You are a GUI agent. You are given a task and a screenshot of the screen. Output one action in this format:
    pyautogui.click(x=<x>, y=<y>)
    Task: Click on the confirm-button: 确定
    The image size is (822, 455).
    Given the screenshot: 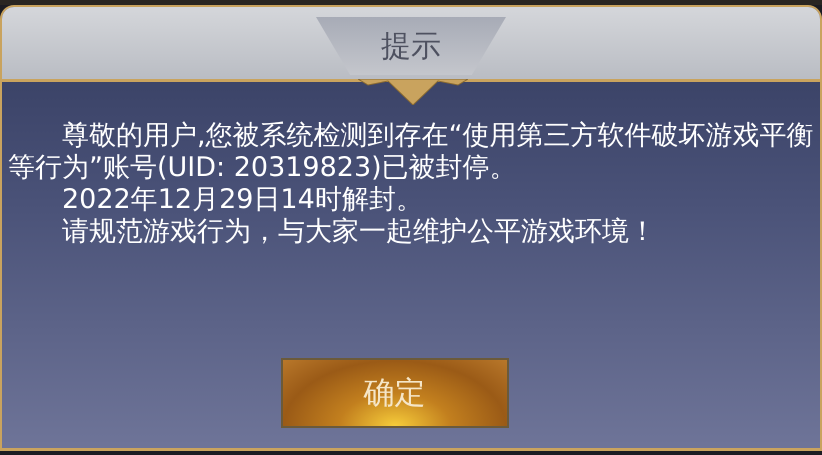 What is the action you would take?
    pyautogui.click(x=394, y=393)
    